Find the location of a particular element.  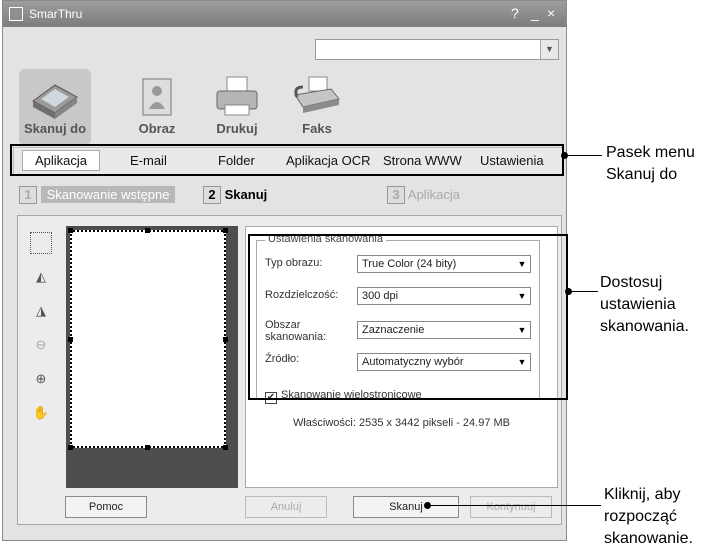

zoom-in-icon: ⊕ is located at coordinates (41, 379).